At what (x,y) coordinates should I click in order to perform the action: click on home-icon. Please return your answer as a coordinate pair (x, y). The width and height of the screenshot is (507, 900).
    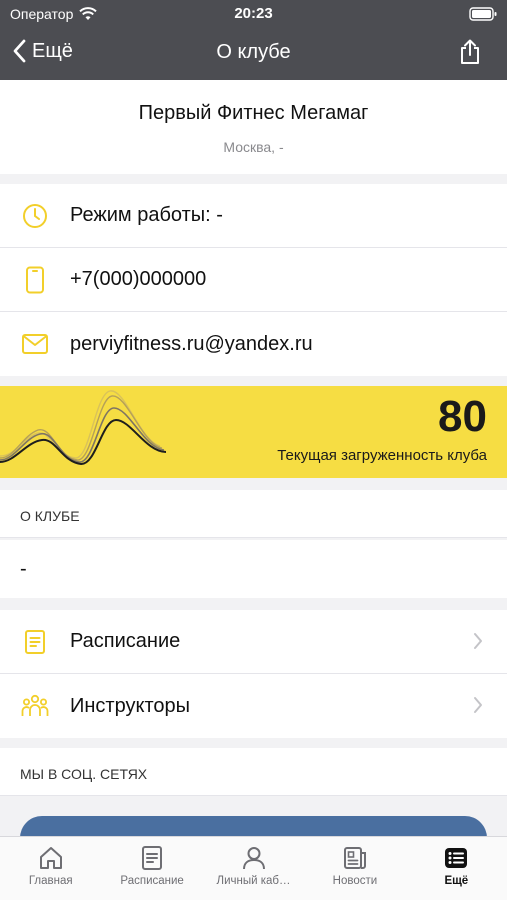
    Looking at the image, I should click on (50, 858).